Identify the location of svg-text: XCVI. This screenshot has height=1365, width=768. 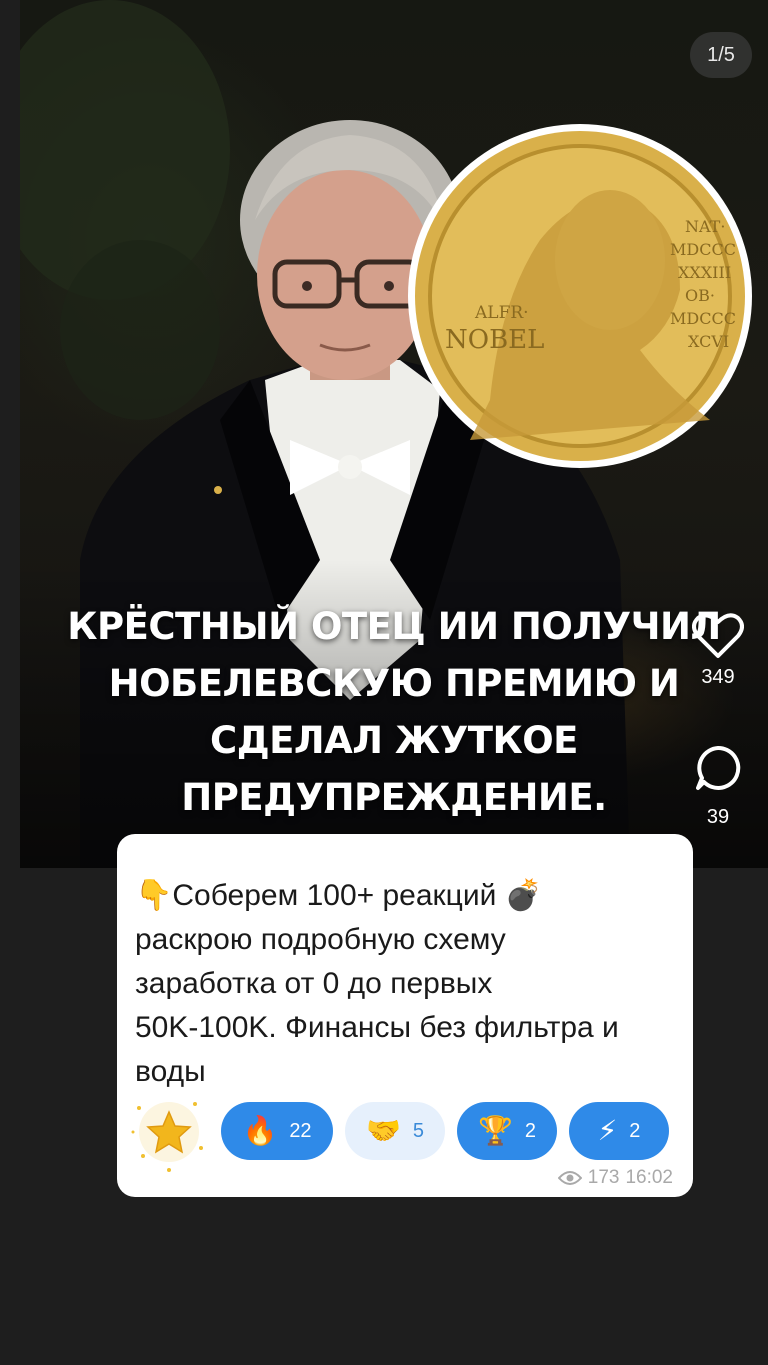
(708, 341).